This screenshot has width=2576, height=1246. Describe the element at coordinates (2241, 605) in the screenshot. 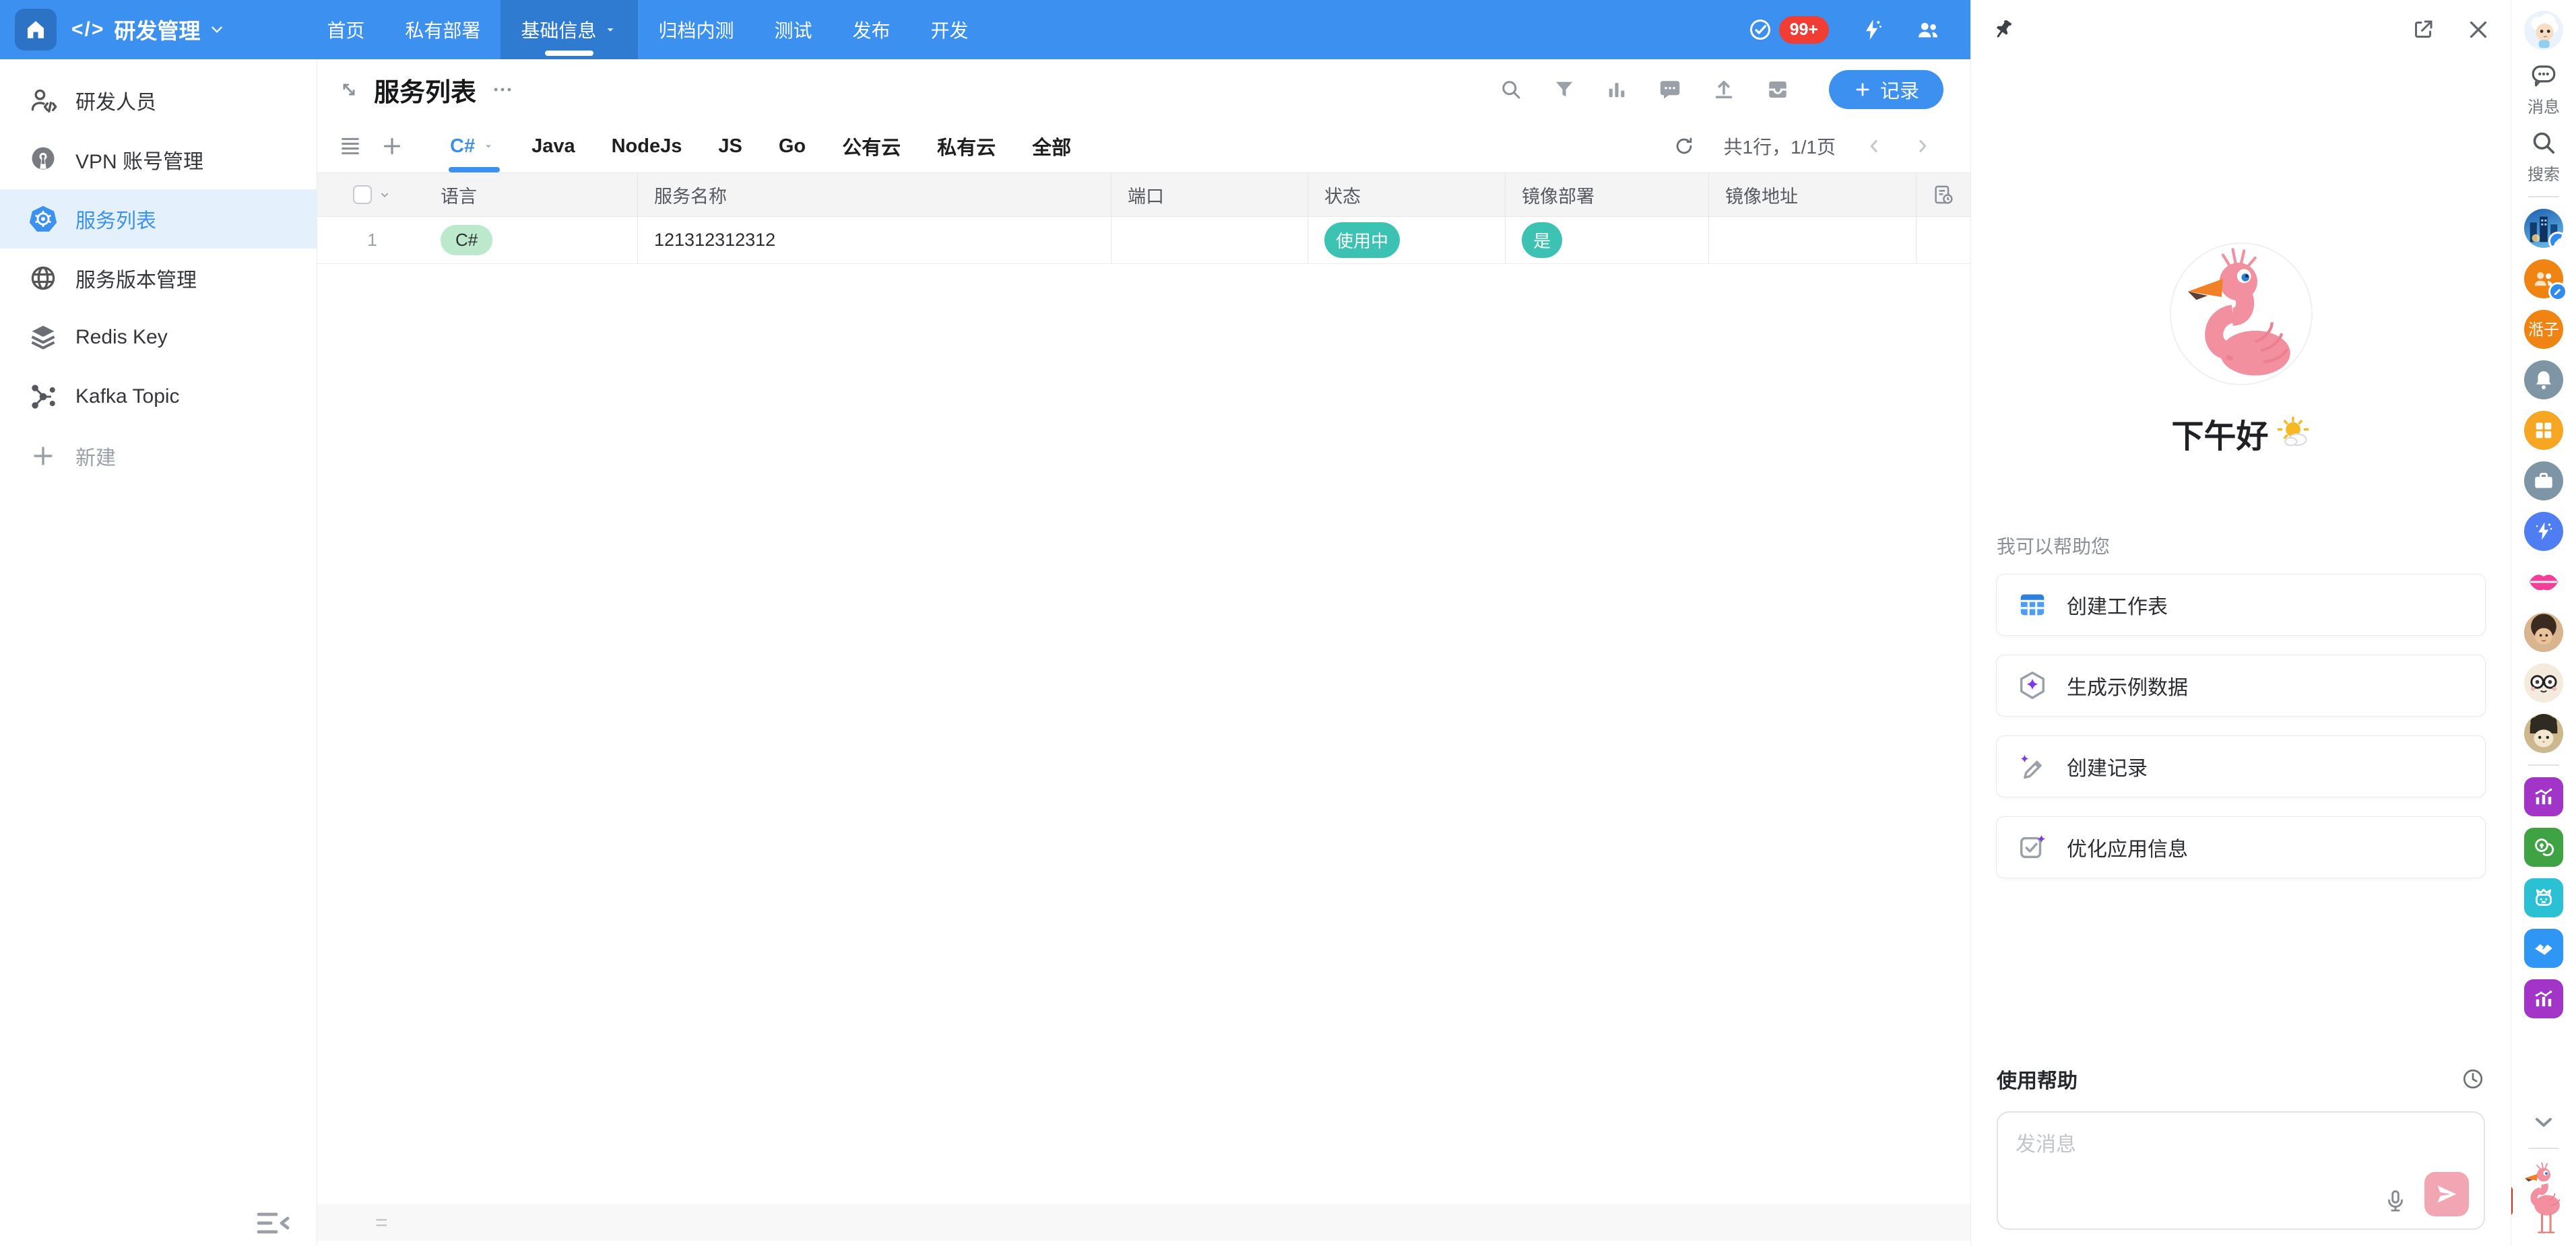

I see `action-create-sheet: 创建工作表` at that location.